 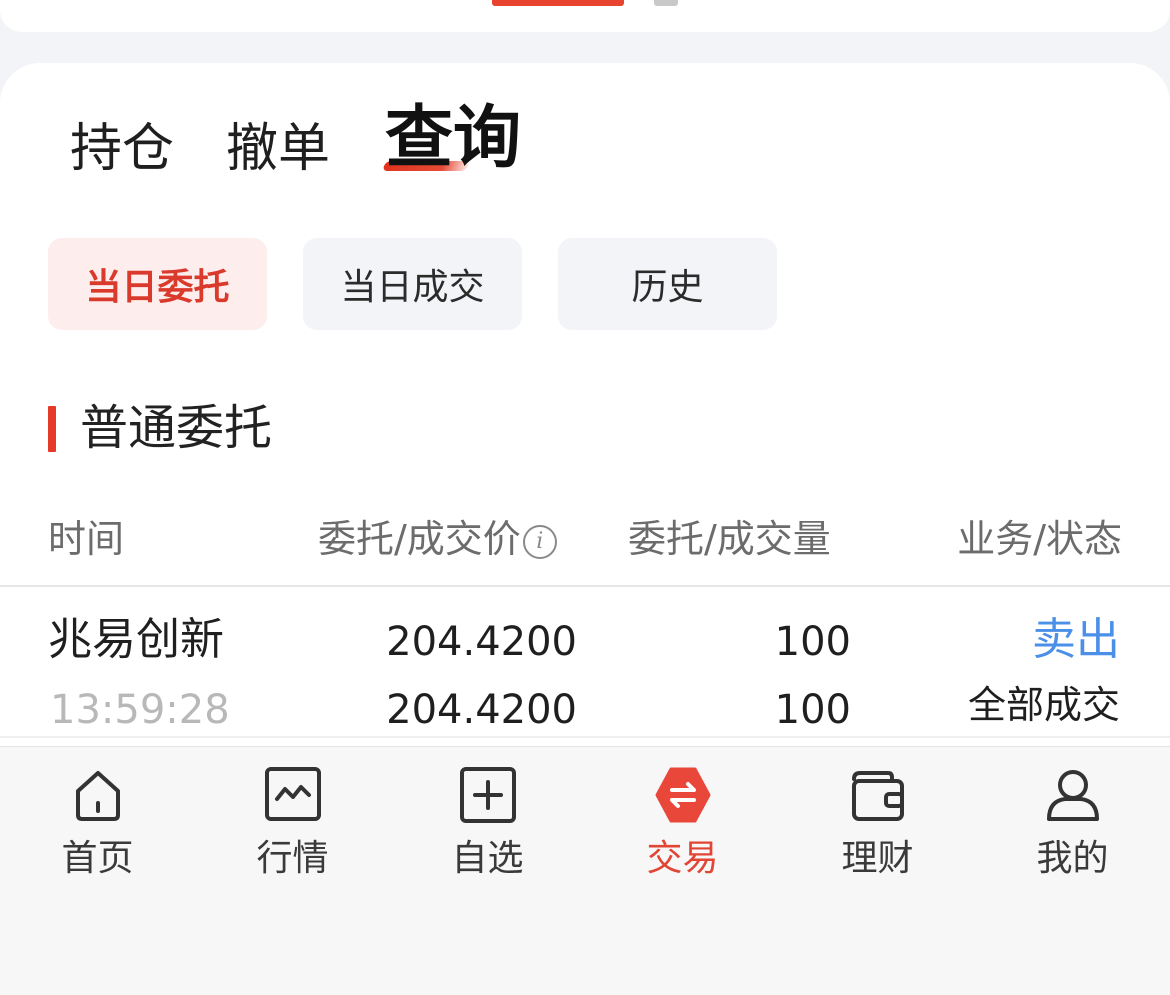 What do you see at coordinates (667, 284) in the screenshot?
I see `chip-history: 历史` at bounding box center [667, 284].